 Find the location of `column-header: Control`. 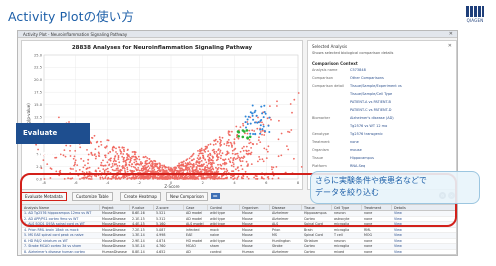

column-header: Control is located at coordinates (224, 207).